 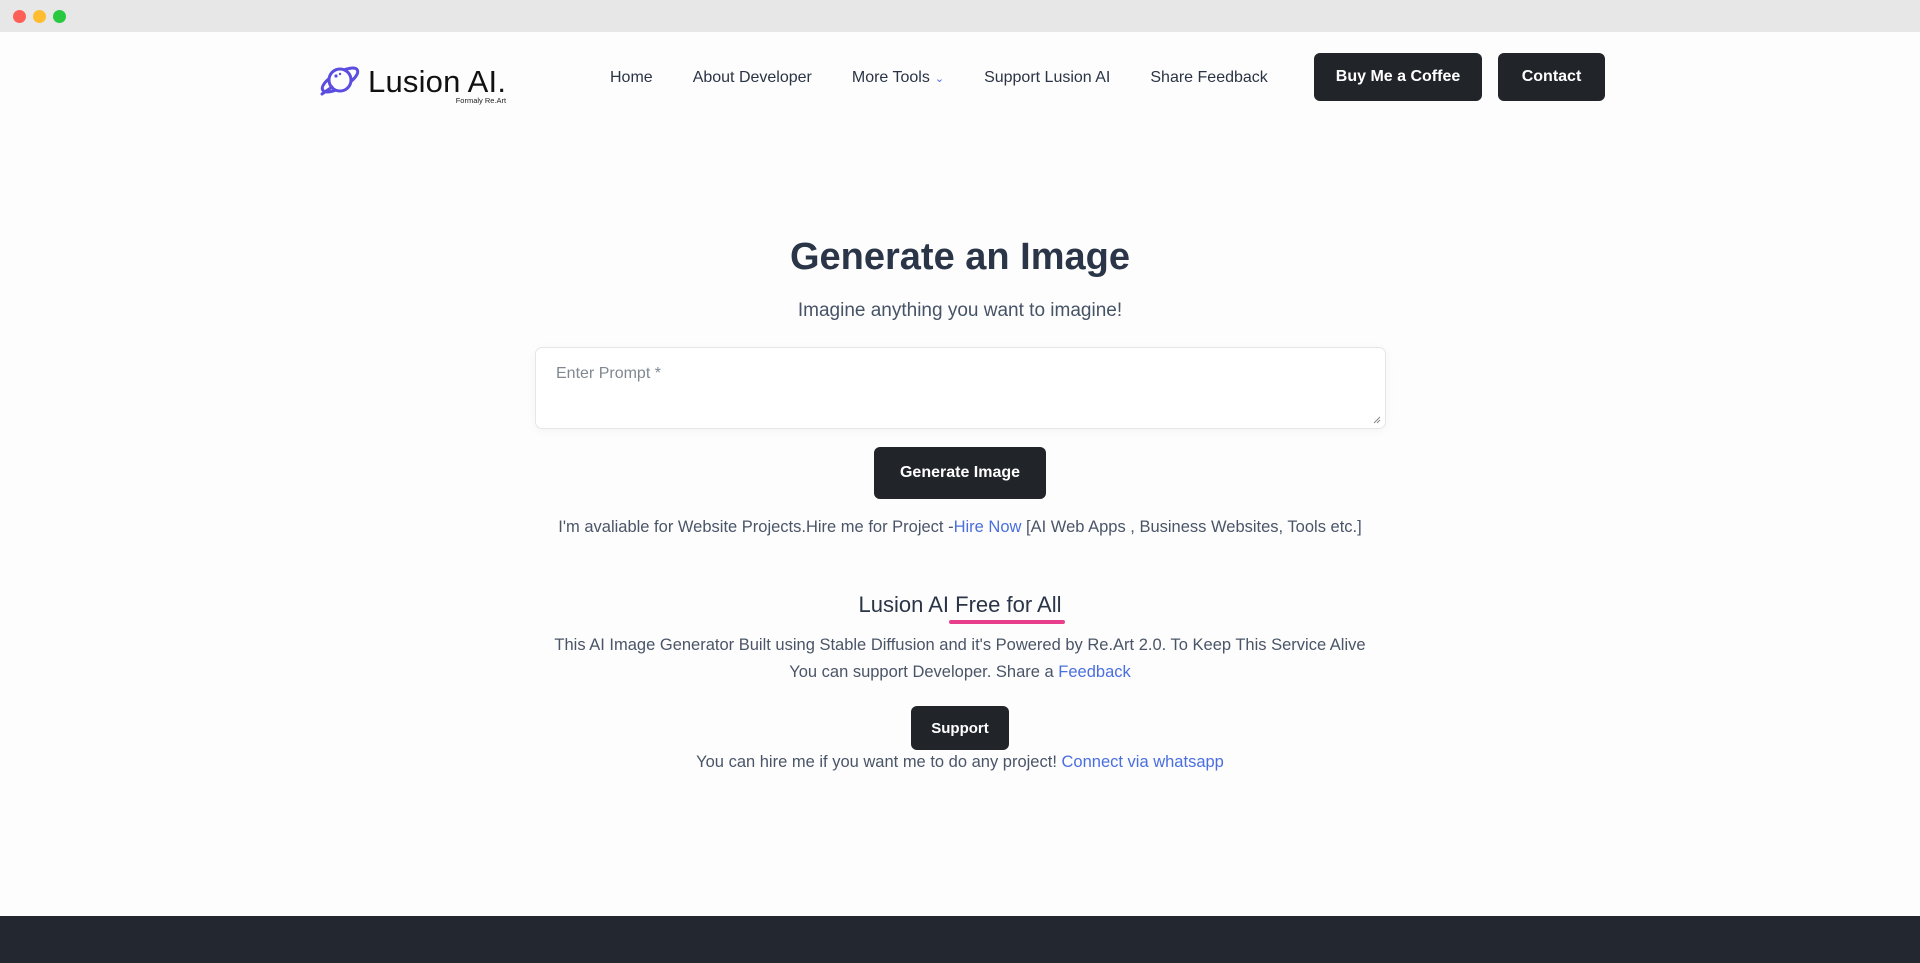 I want to click on contact-button: Contact, so click(x=1551, y=77).